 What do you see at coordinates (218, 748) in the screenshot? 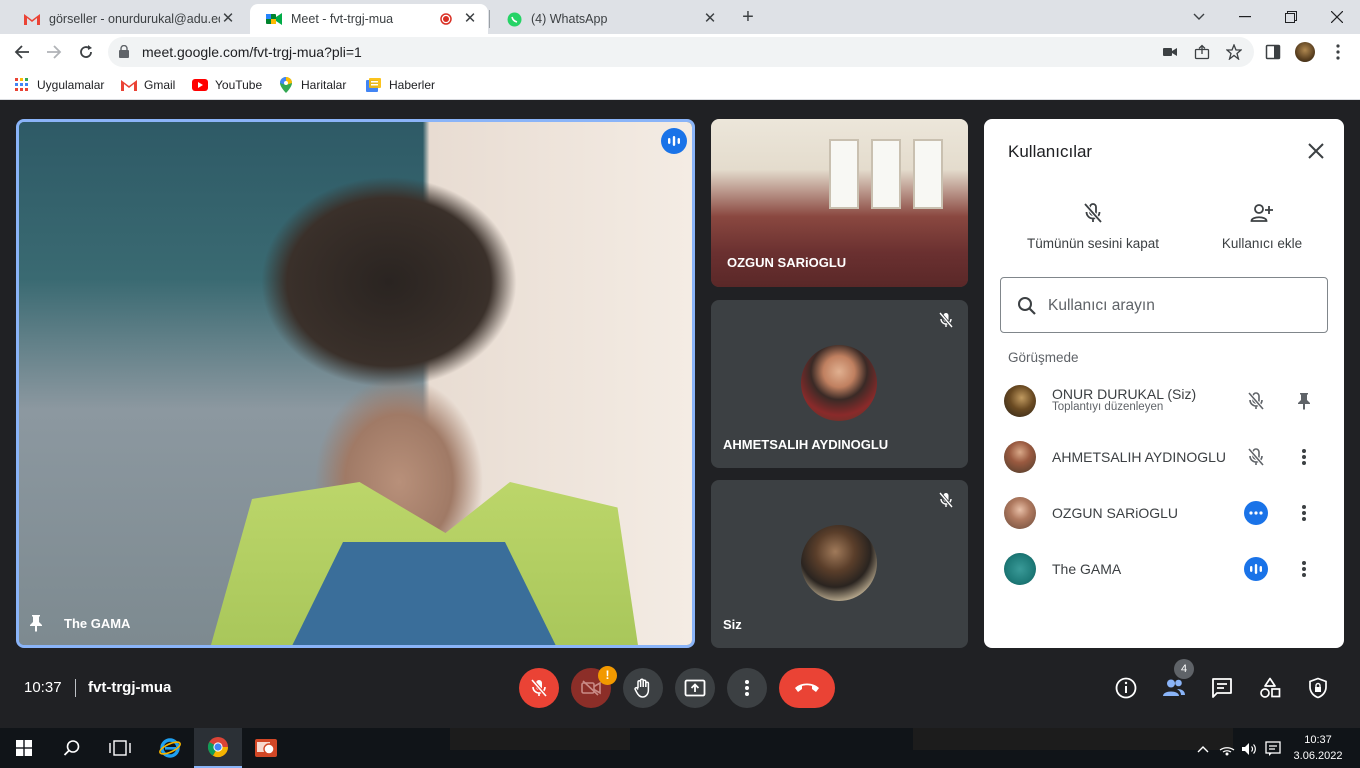
I see `taskbar-chrome` at bounding box center [218, 748].